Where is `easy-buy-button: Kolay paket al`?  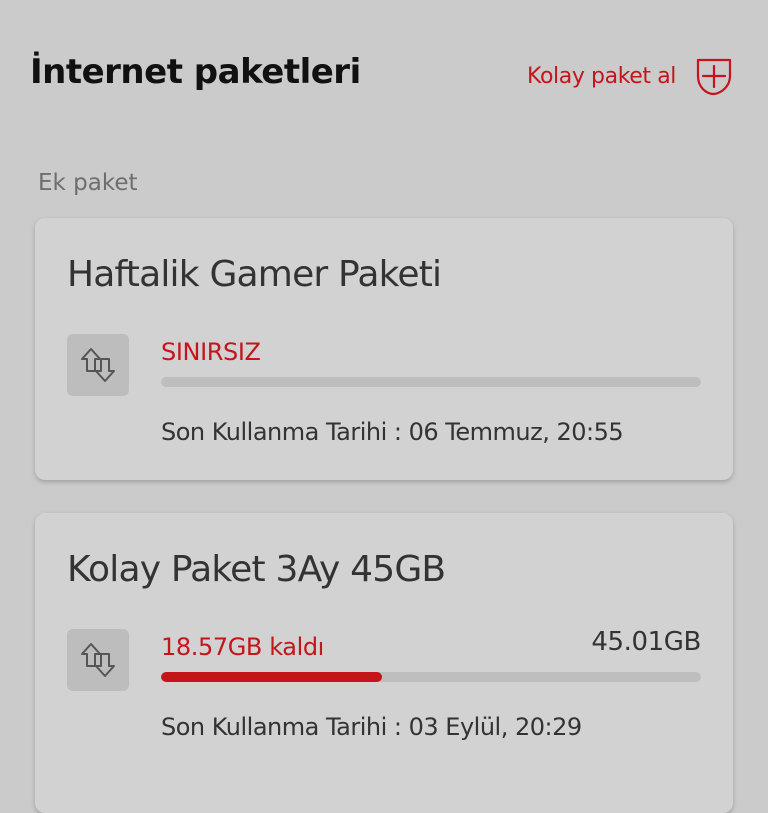
easy-buy-button: Kolay paket al is located at coordinates (631, 76).